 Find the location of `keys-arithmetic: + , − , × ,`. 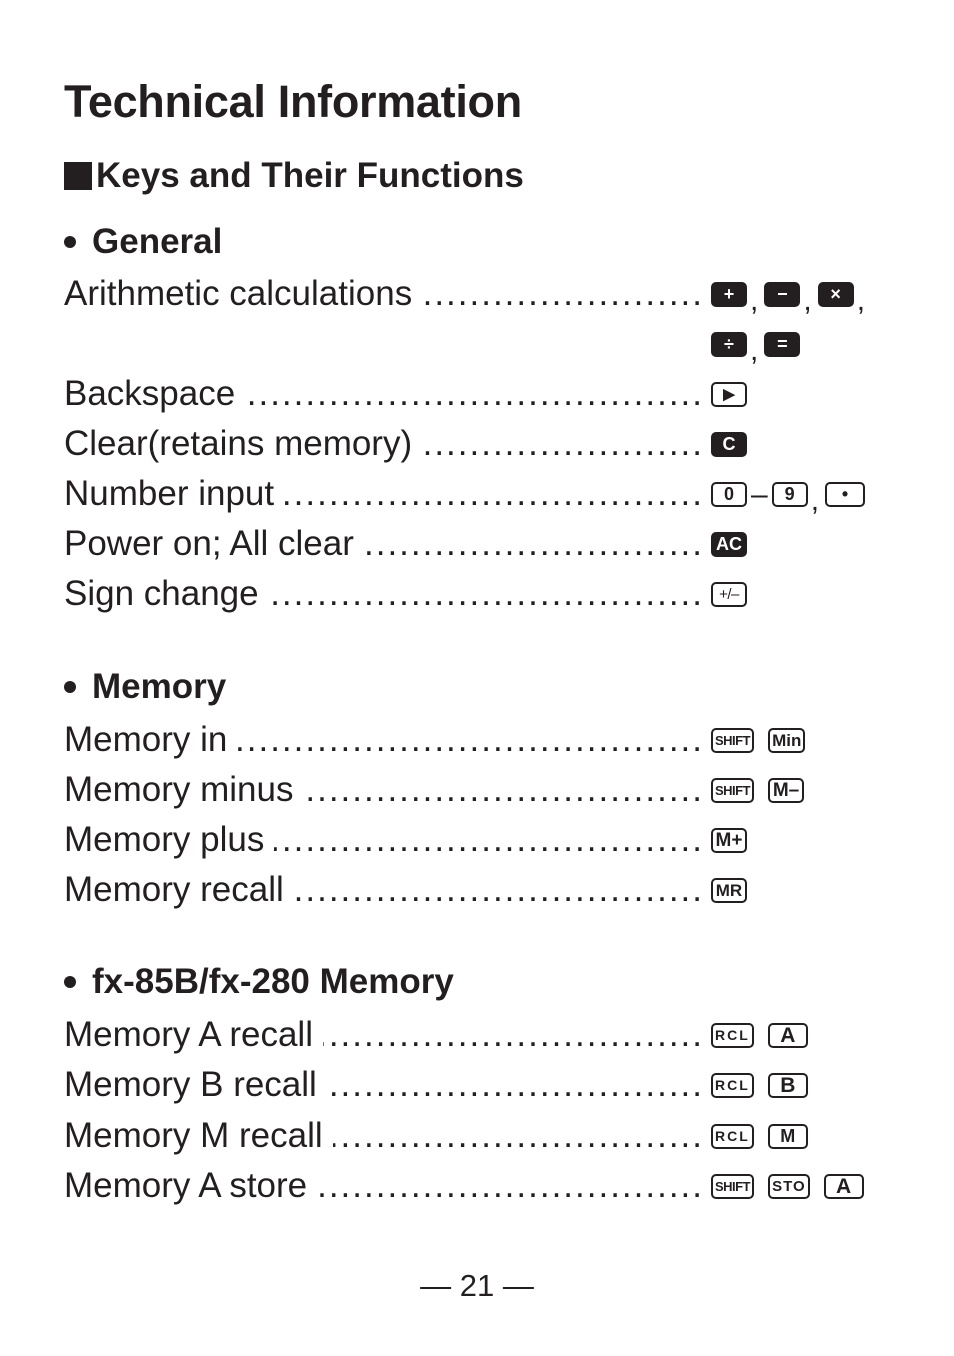

keys-arithmetic: + , − , × , is located at coordinates (791, 297).